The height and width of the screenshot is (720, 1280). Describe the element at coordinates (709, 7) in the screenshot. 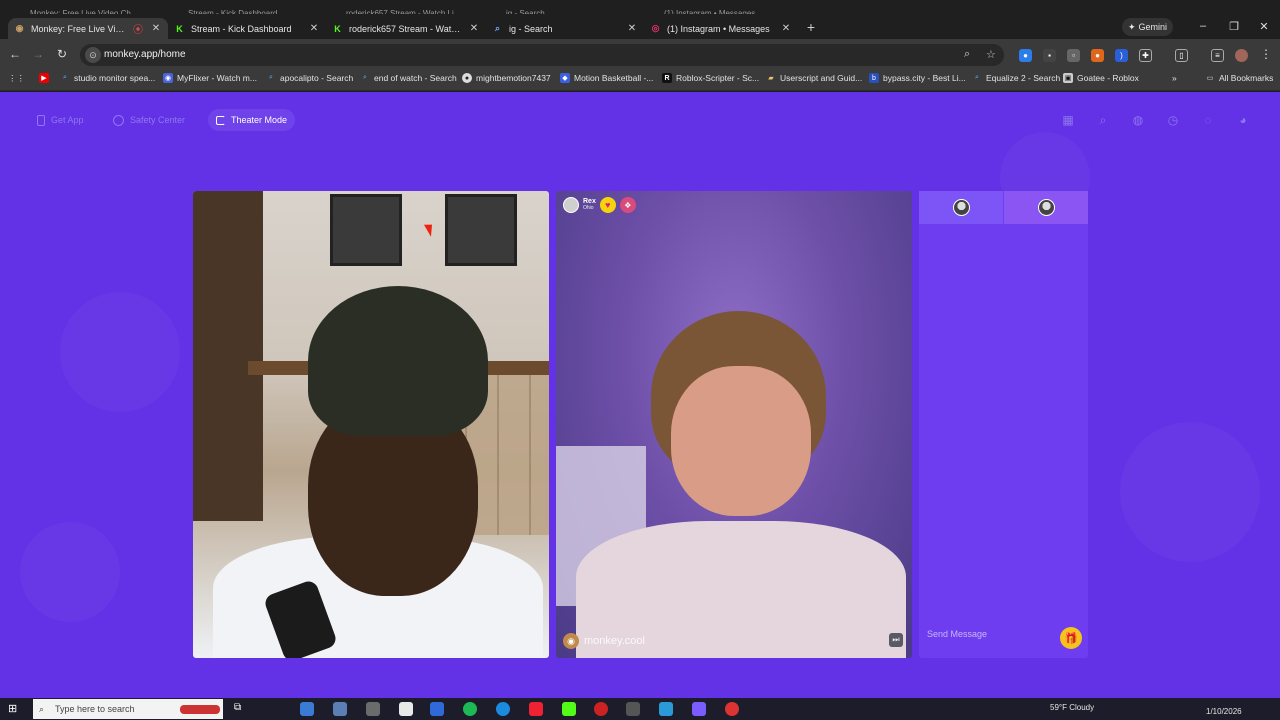

I see `background-tab: (1) Instagram • Messages` at that location.